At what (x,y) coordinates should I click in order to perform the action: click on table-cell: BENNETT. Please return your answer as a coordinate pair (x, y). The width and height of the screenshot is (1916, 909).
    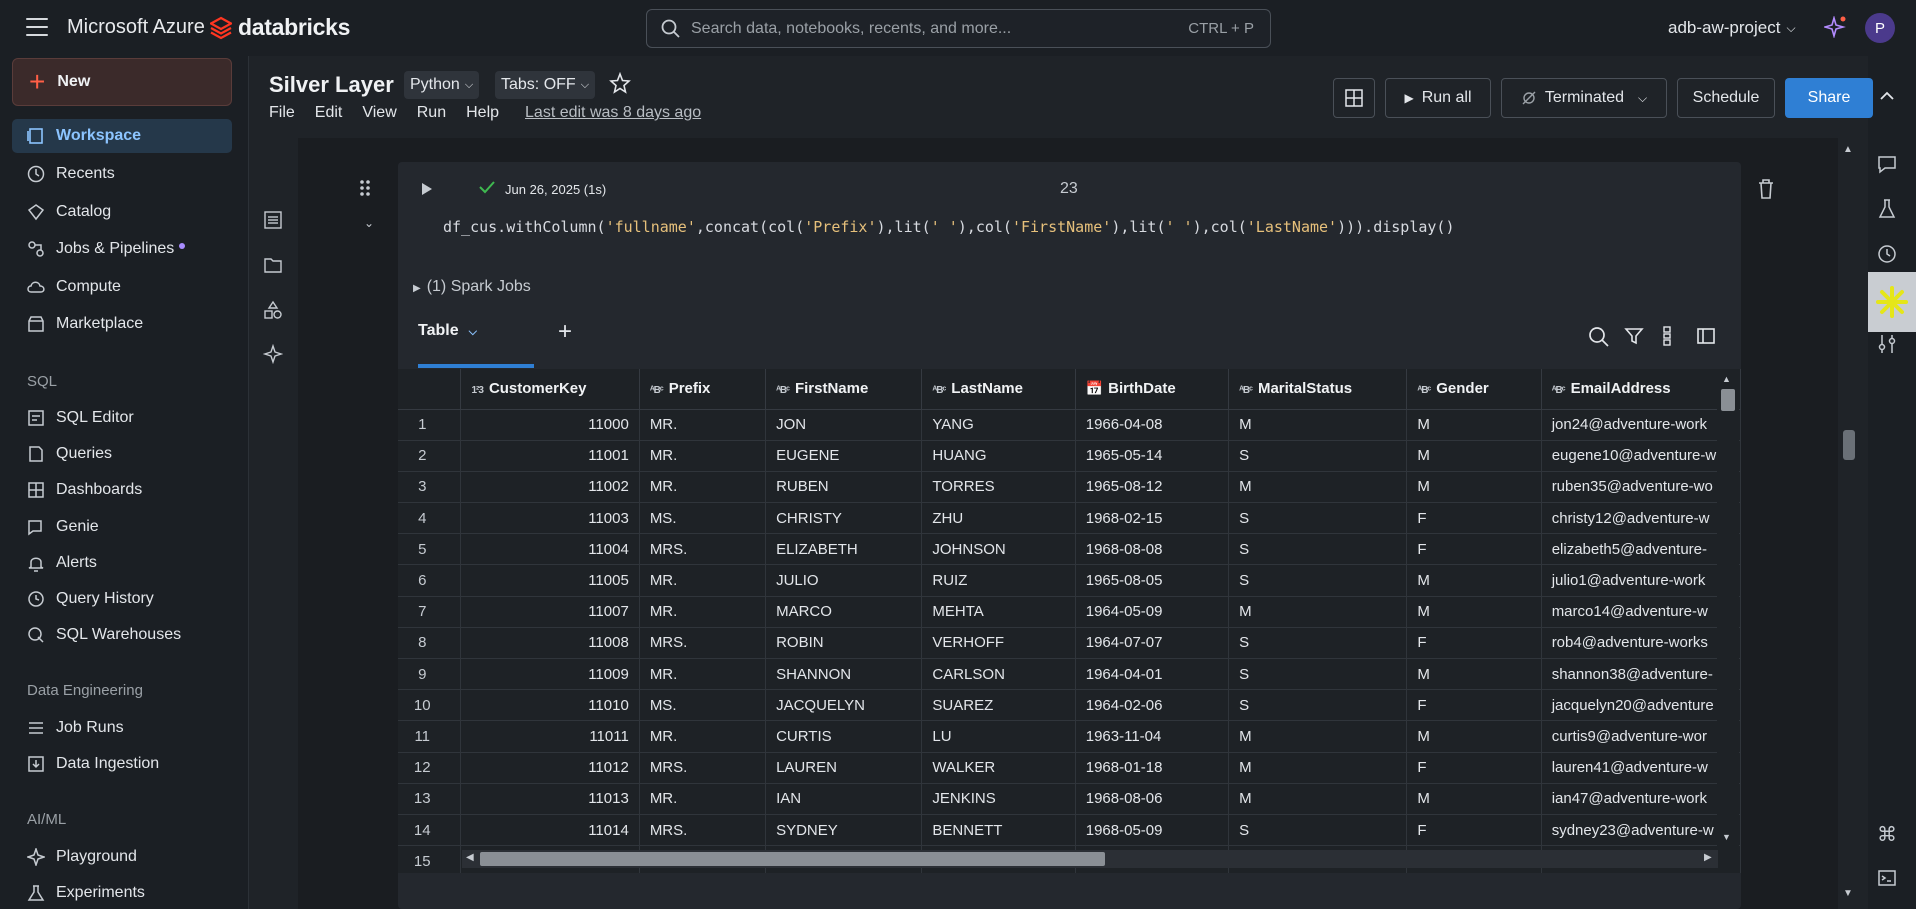
    Looking at the image, I should click on (998, 830).